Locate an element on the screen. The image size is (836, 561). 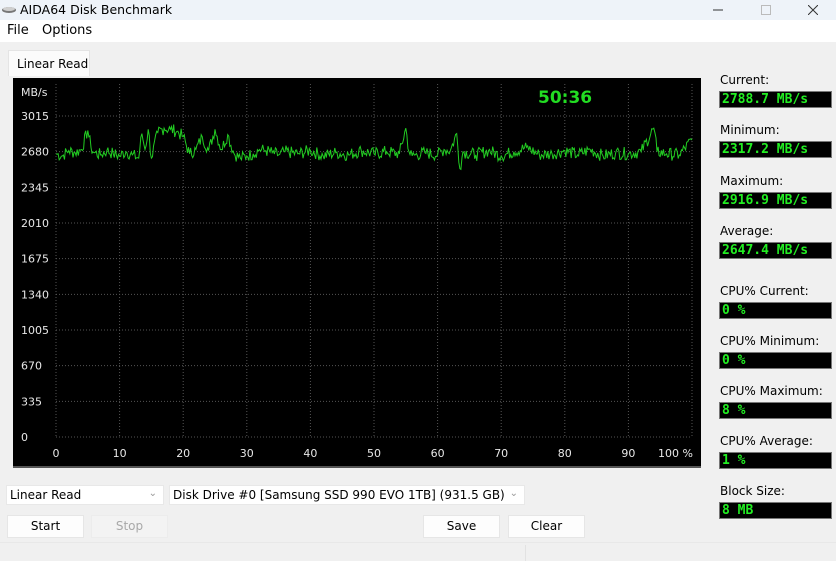
y-tick-label: 670 is located at coordinates (31, 366).